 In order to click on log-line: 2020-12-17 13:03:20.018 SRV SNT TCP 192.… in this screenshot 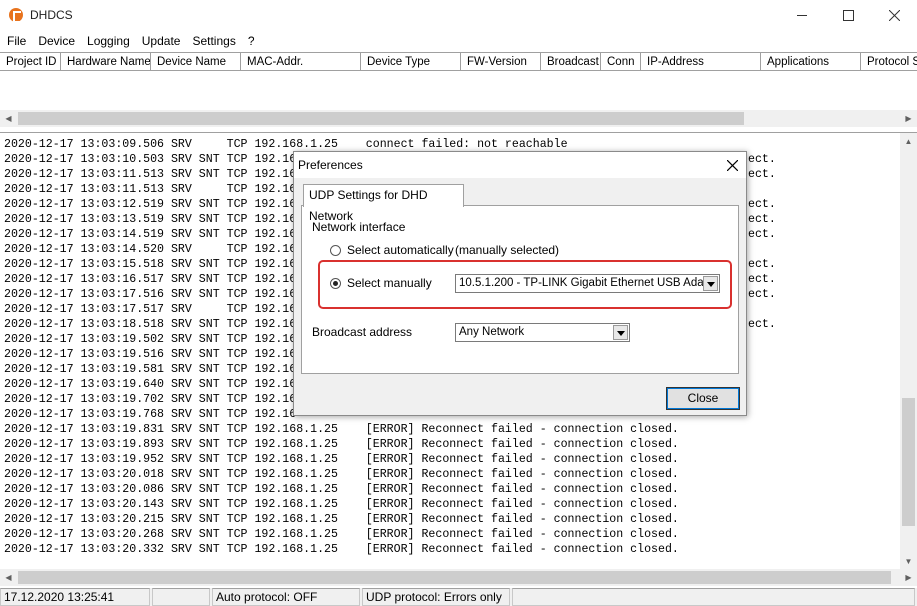, I will do `click(341, 474)`.